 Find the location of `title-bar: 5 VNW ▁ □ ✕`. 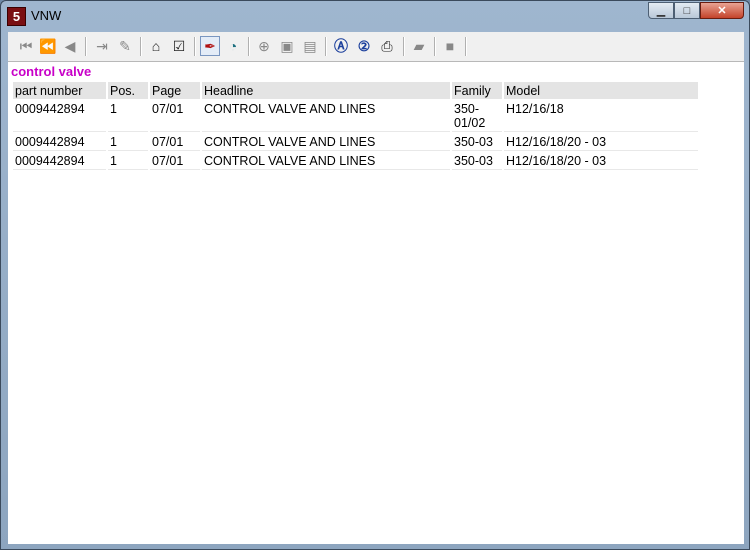

title-bar: 5 VNW ▁ □ ✕ is located at coordinates (375, 15).